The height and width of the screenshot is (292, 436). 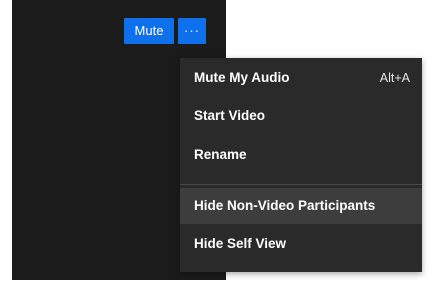 I want to click on more-options-button: ···, so click(x=192, y=31).